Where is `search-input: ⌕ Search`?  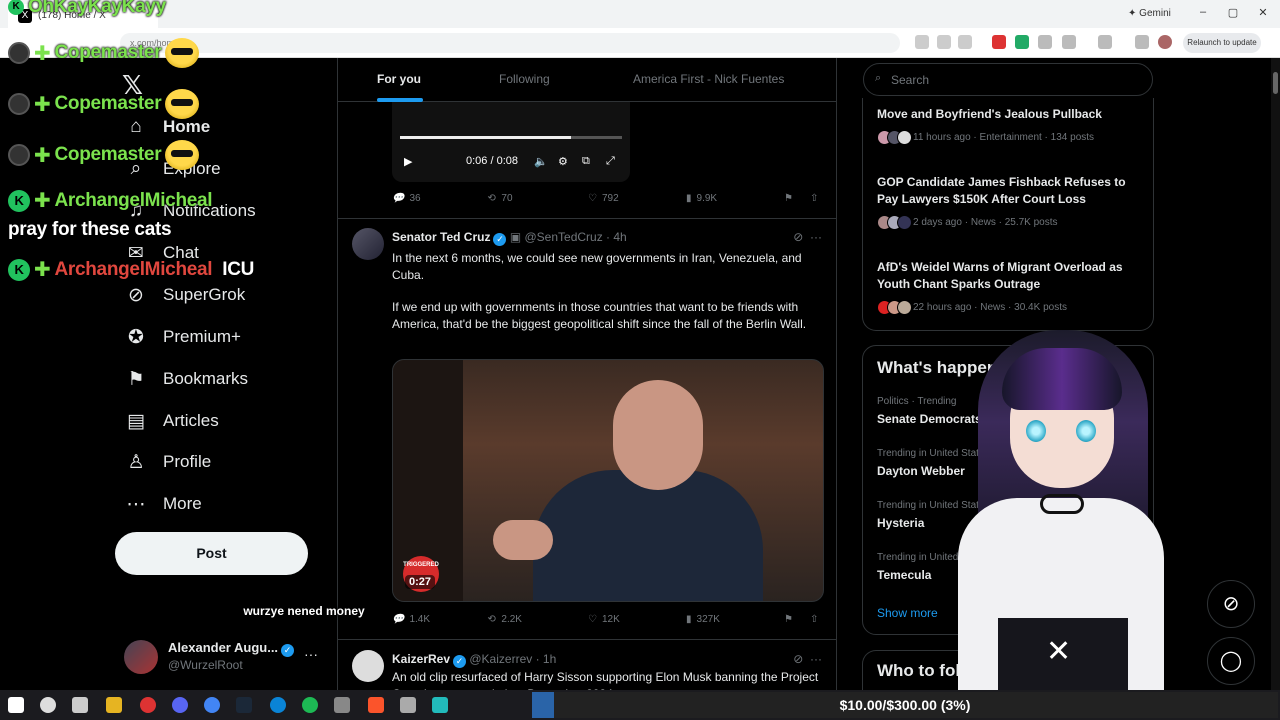 search-input: ⌕ Search is located at coordinates (1008, 79).